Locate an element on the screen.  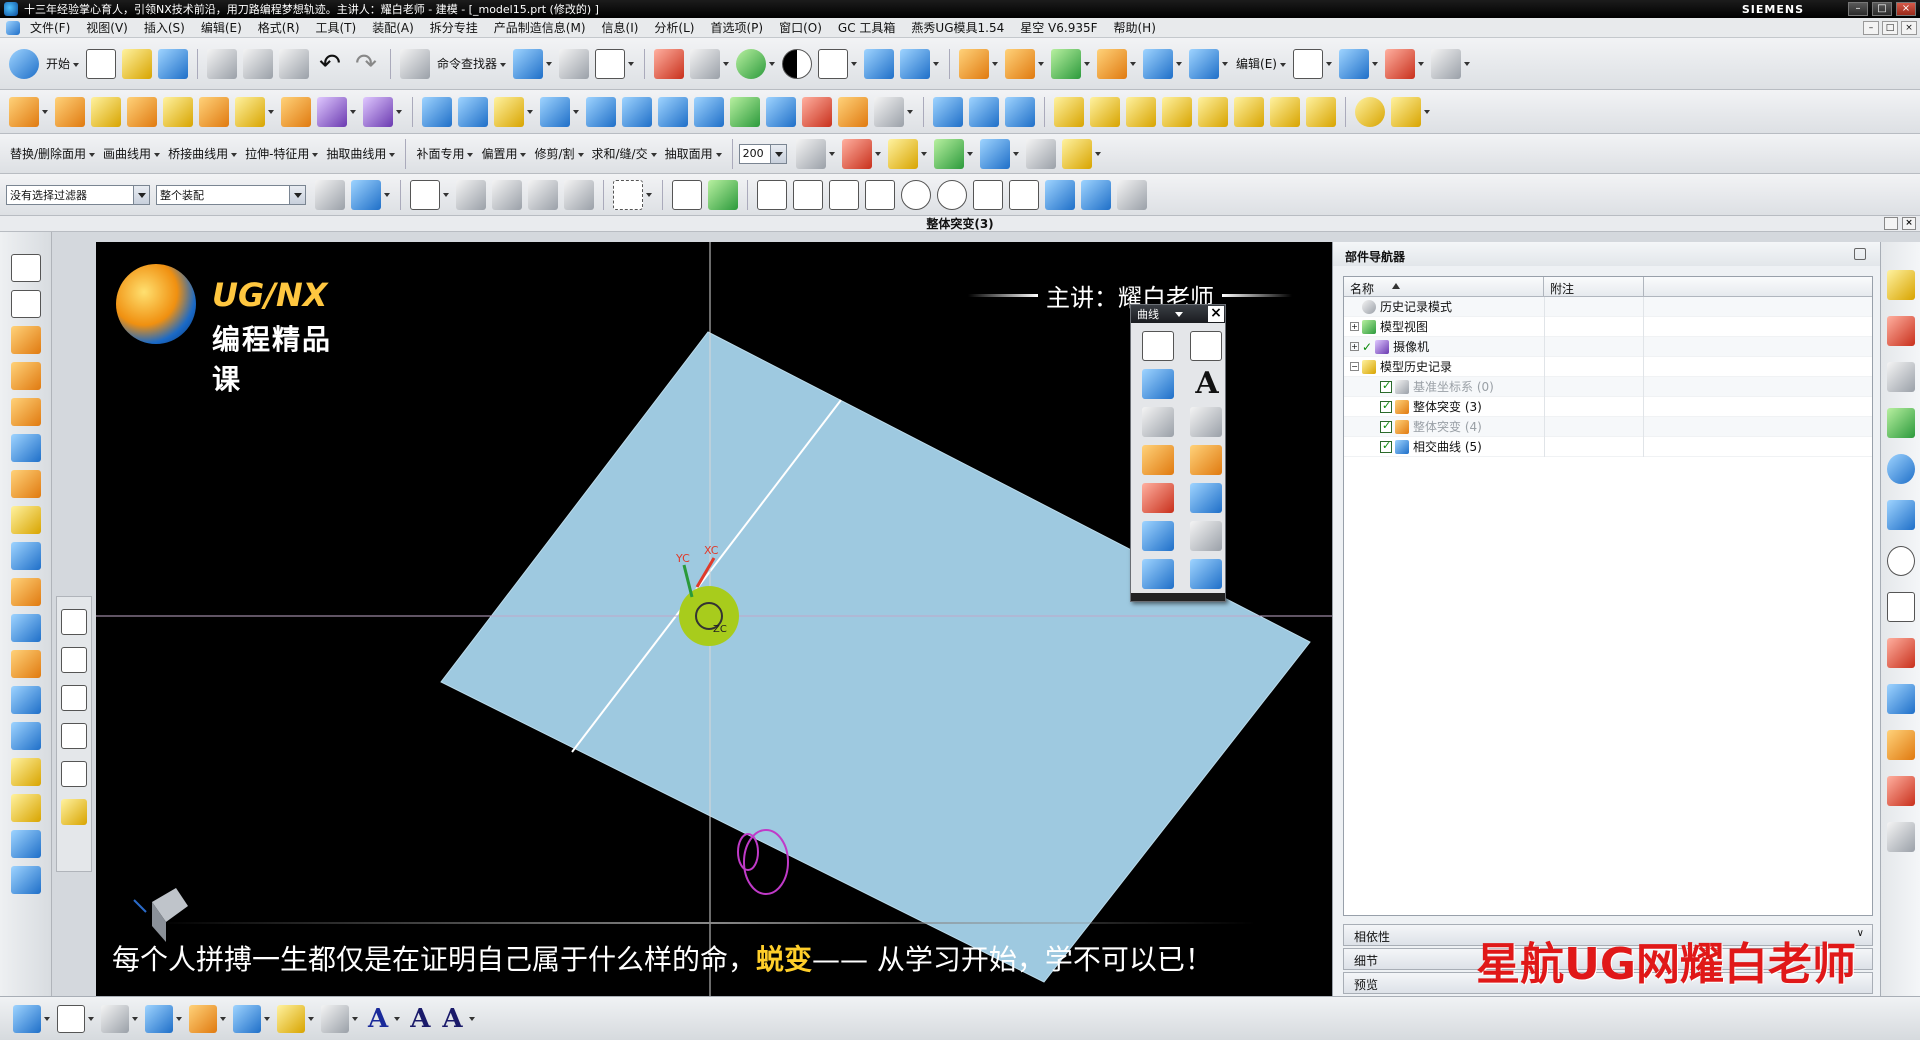
system-scenes-icon is located at coordinates (1900, 791).